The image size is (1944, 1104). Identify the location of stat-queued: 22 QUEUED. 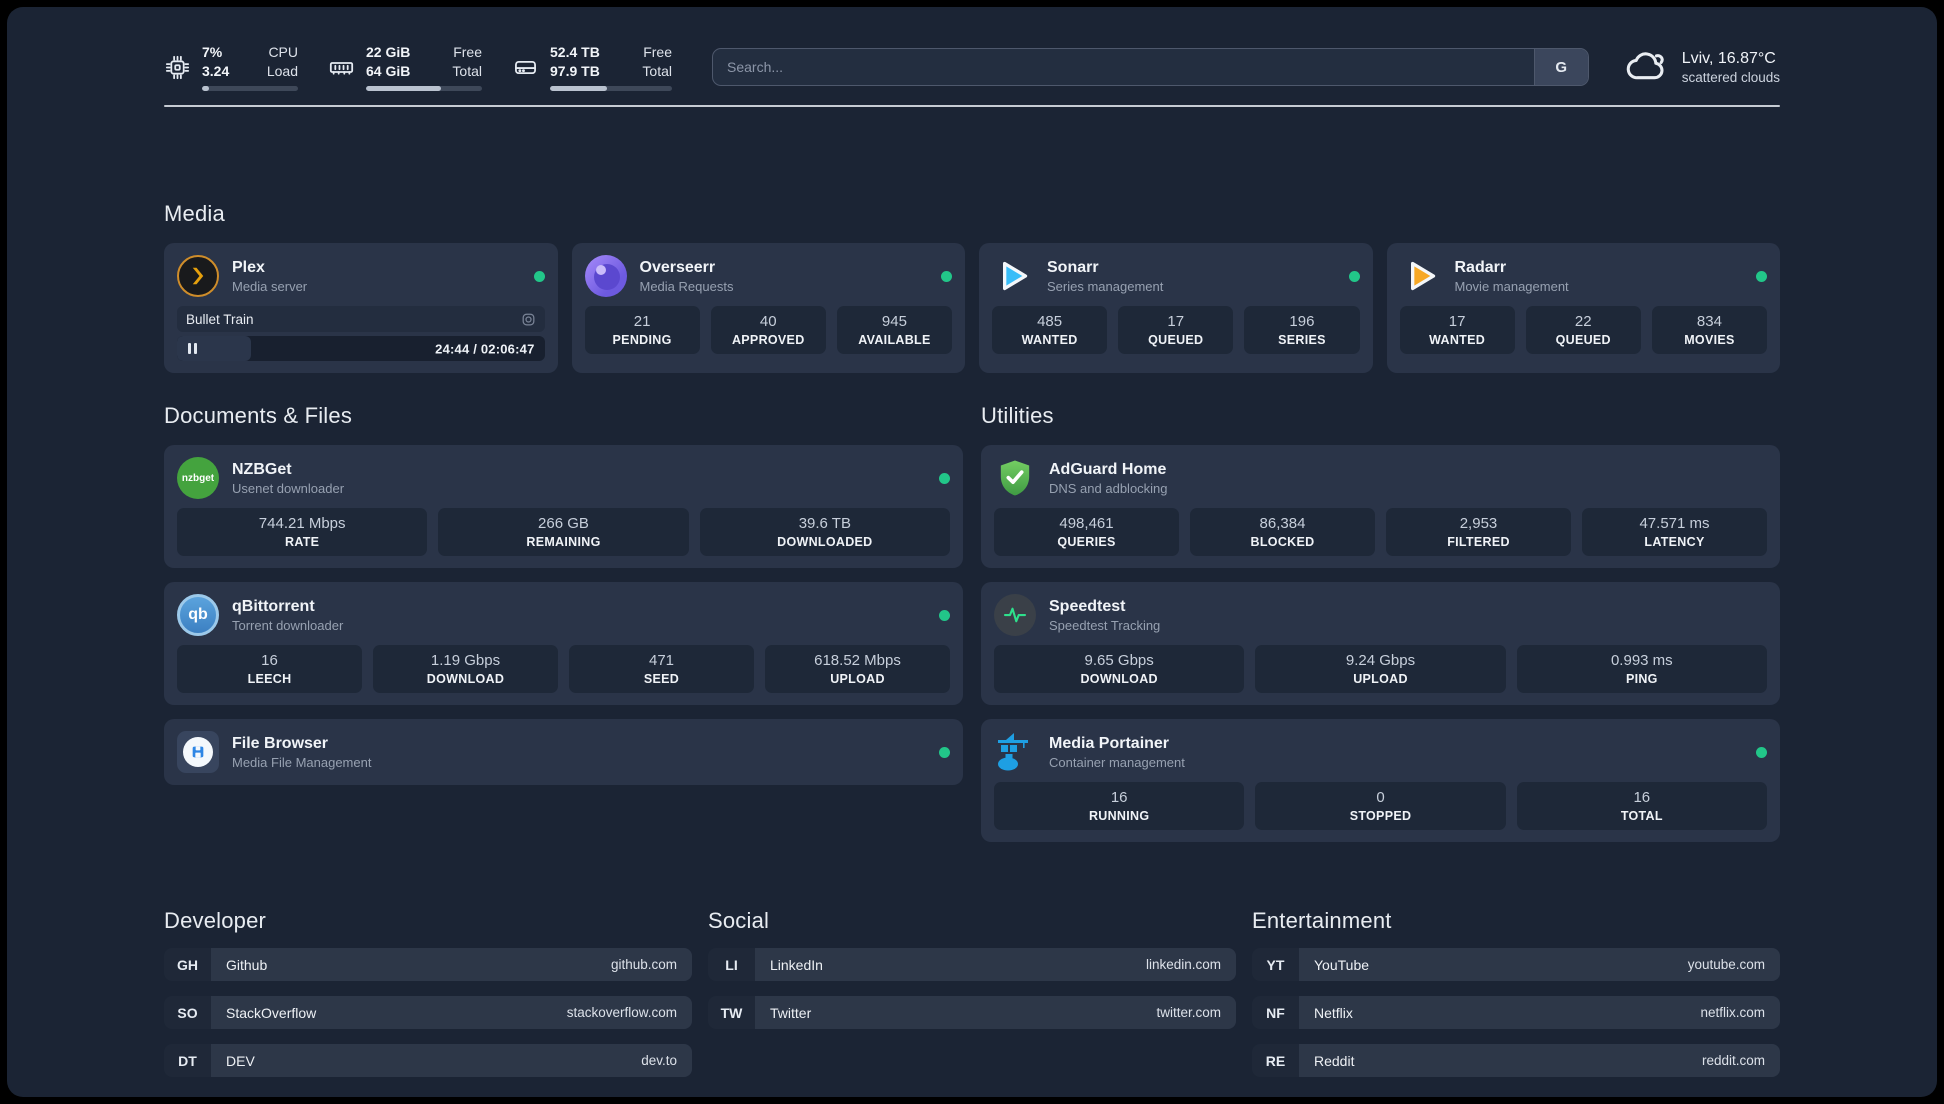
(1583, 330).